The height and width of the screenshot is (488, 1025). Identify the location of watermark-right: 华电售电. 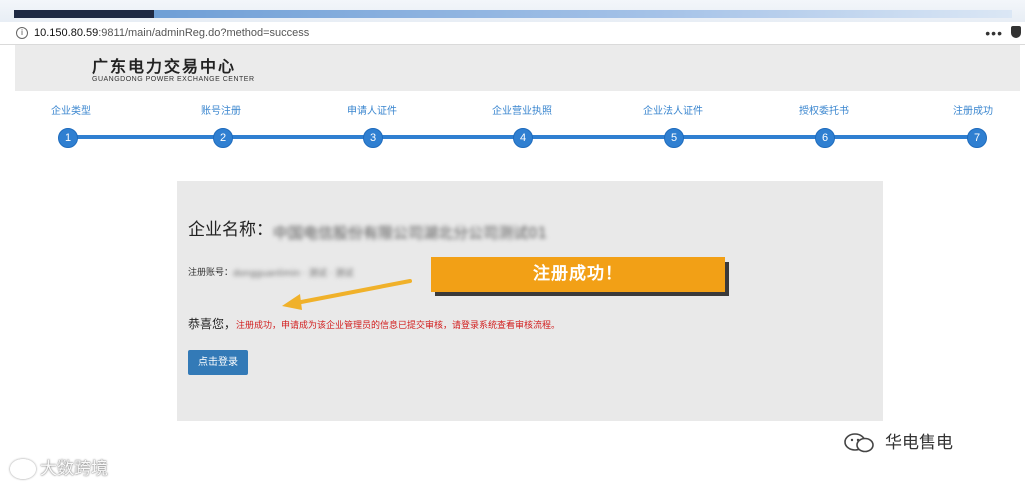
(898, 443).